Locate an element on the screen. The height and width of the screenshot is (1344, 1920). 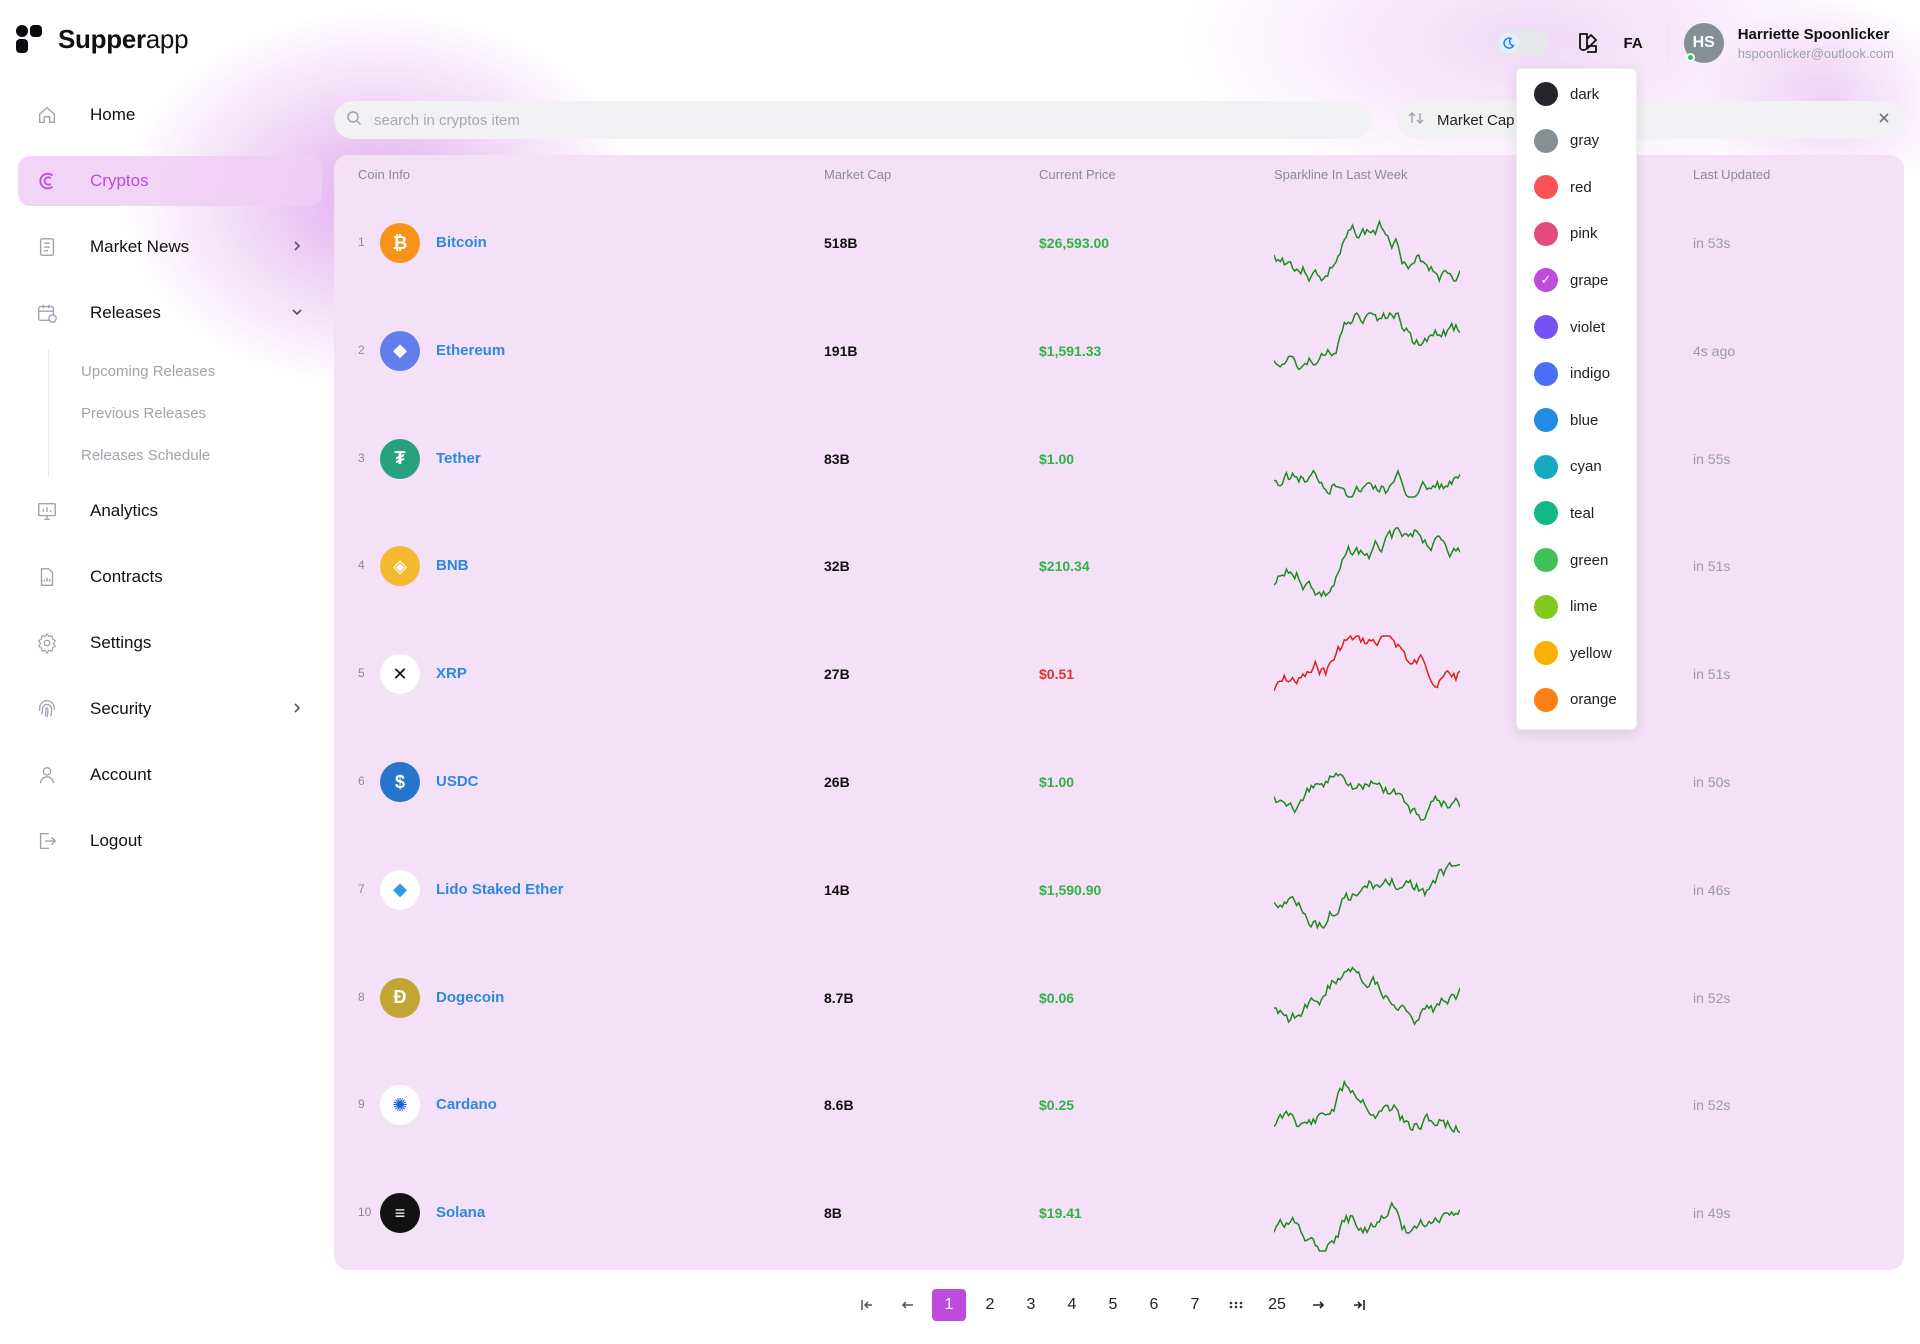
color-option-cyan: cyan is located at coordinates (1576, 467).